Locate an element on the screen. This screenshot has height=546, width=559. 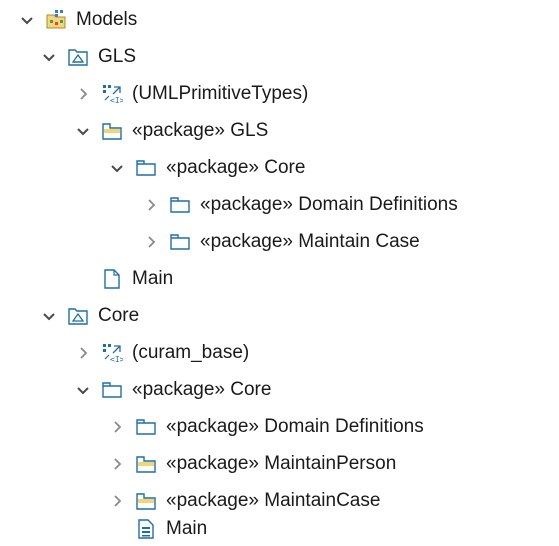
models-project-icon is located at coordinates (56, 20).